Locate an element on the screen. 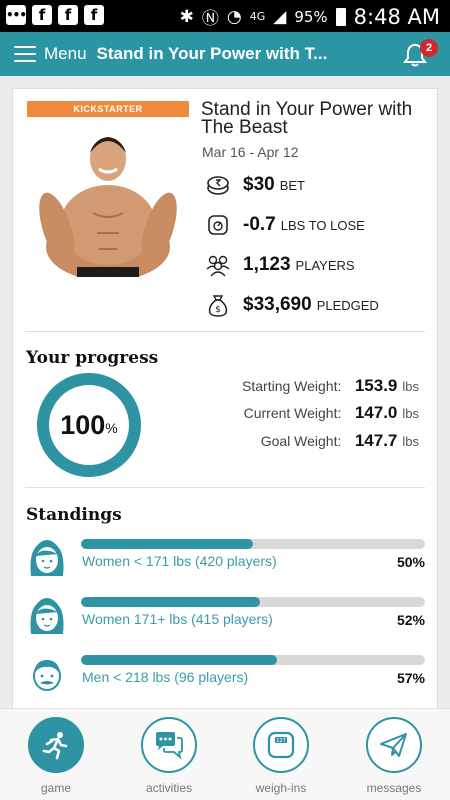  bluetooth-icon: ✱ is located at coordinates (186, 16).